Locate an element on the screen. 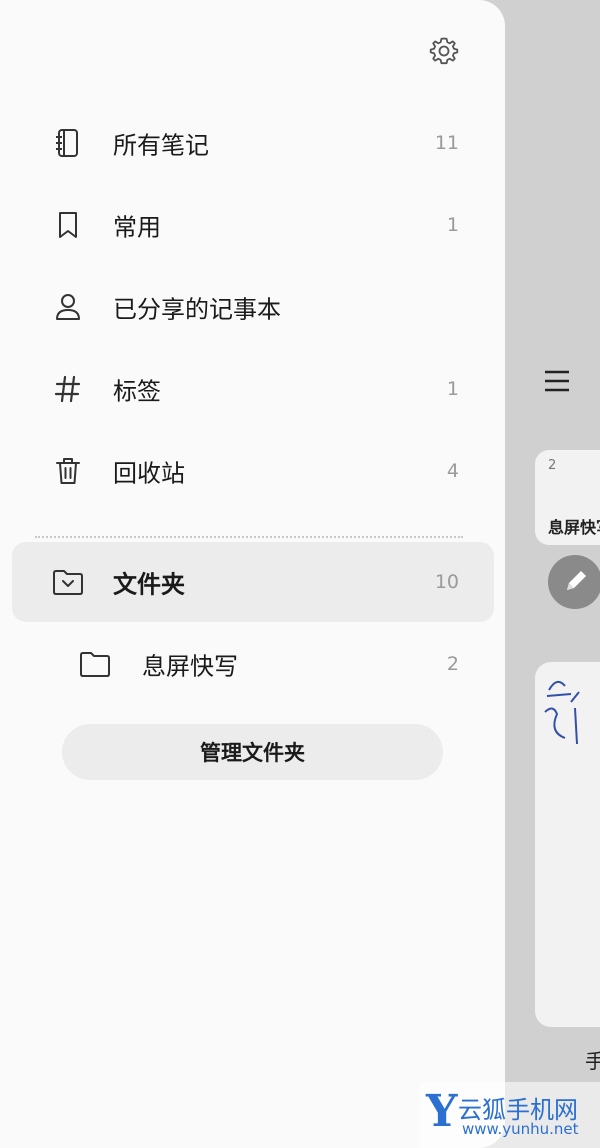  watermark-logo: Y is located at coordinates (442, 1111).